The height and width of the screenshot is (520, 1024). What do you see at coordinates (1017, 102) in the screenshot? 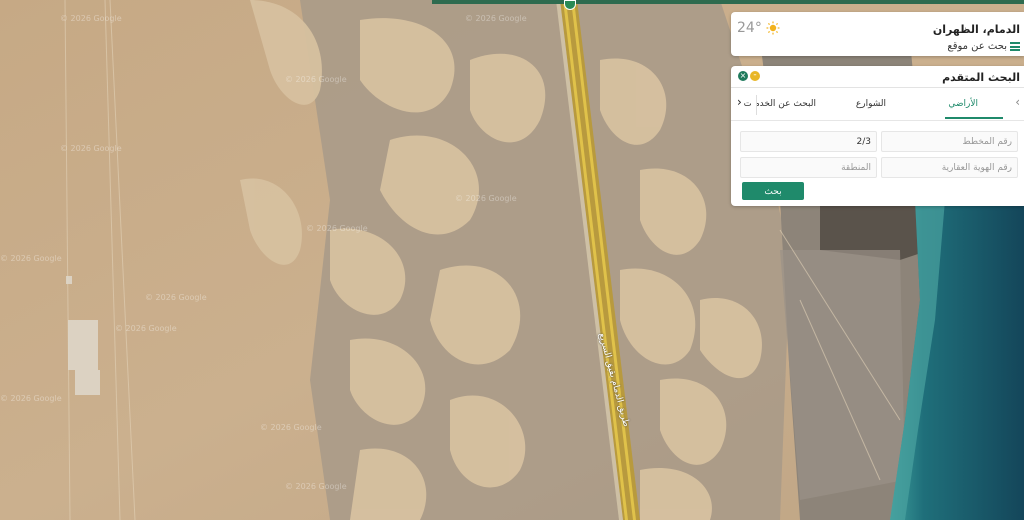
I see `chevron-right-icon: ‹` at bounding box center [1017, 102].